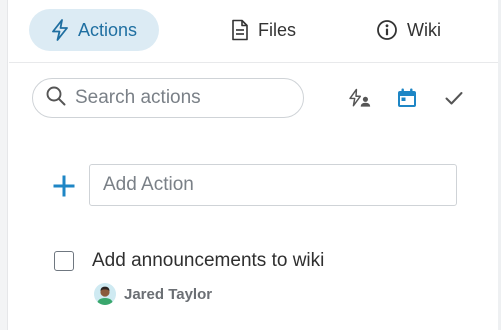 The height and width of the screenshot is (330, 501). I want to click on assignee-name: Jared Taylor, so click(168, 294).